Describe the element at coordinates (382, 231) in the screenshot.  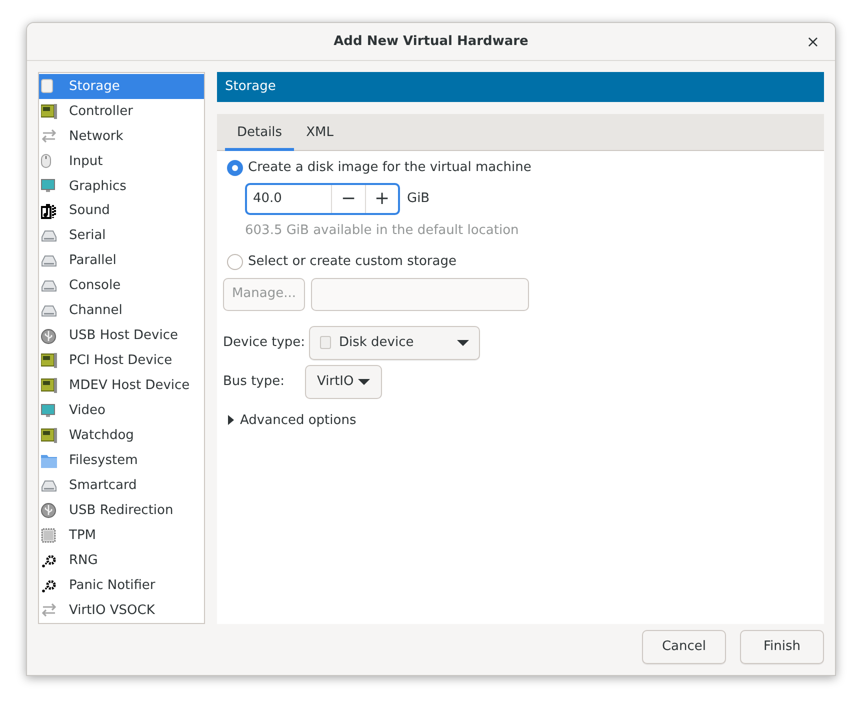
I see `available-space-text: 603.5 GiB available in the default location` at that location.